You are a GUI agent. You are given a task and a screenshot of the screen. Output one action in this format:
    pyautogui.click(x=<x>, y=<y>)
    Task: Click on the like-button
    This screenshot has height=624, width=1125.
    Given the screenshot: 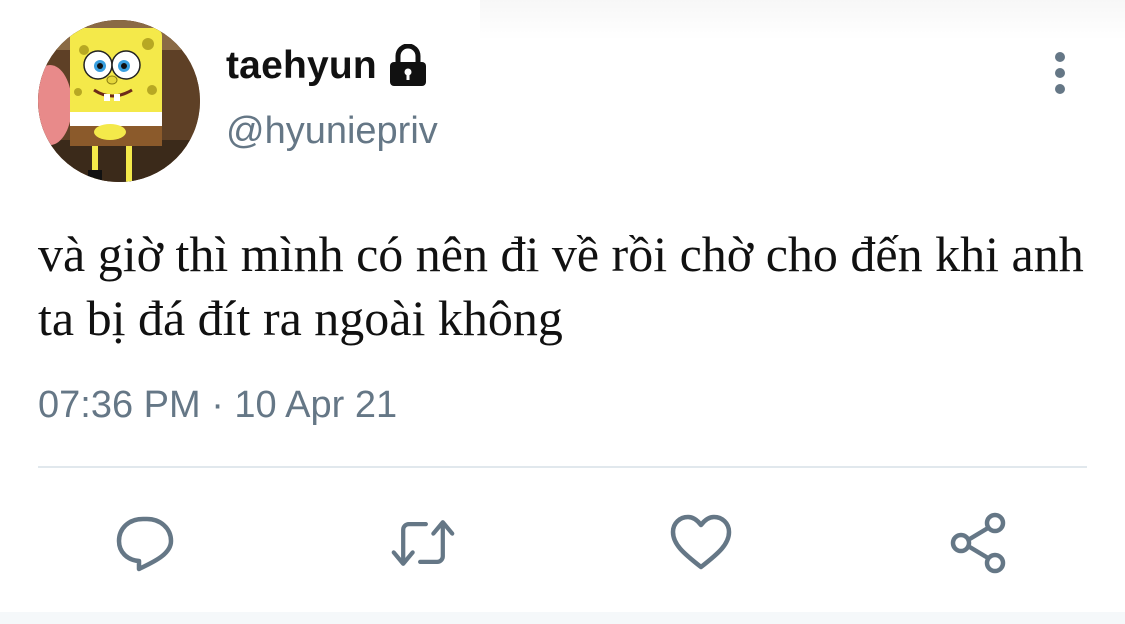 What is the action you would take?
    pyautogui.click(x=701, y=543)
    